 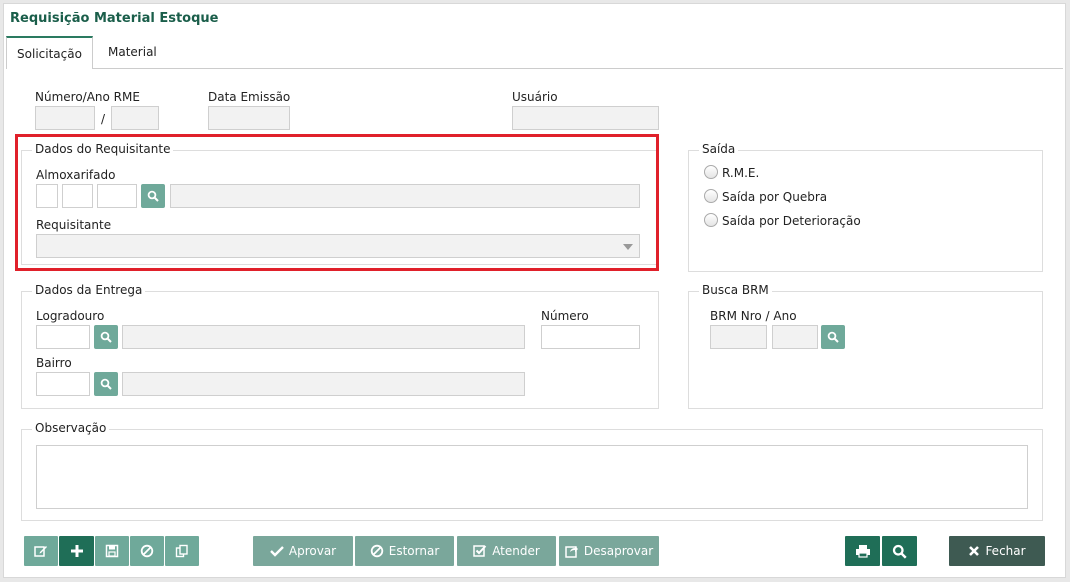 What do you see at coordinates (565, 316) in the screenshot?
I see `numero-label: Número` at bounding box center [565, 316].